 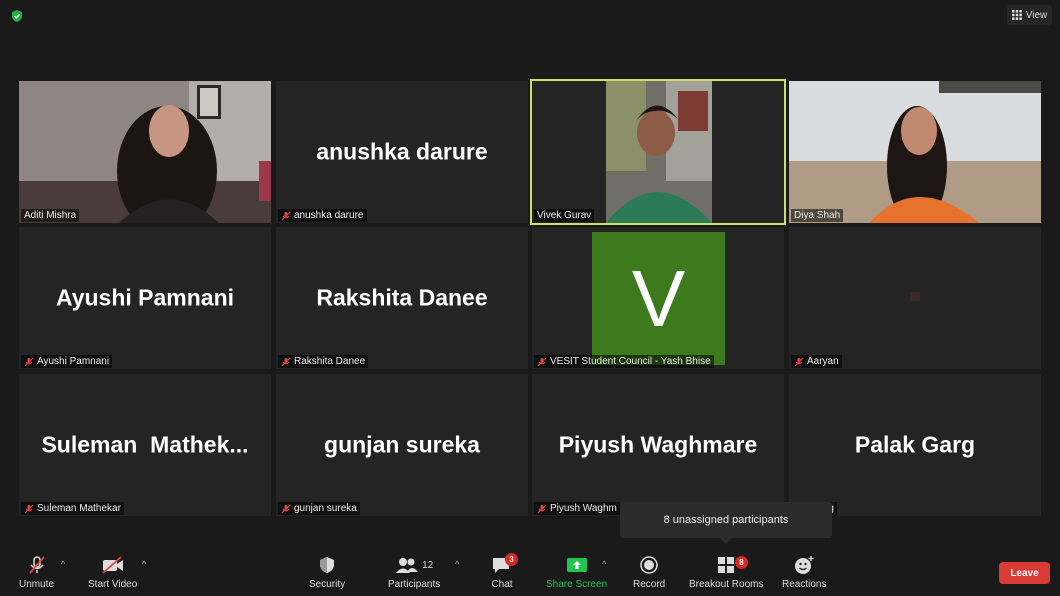 I want to click on reactions-button: Reactions, so click(x=804, y=572).